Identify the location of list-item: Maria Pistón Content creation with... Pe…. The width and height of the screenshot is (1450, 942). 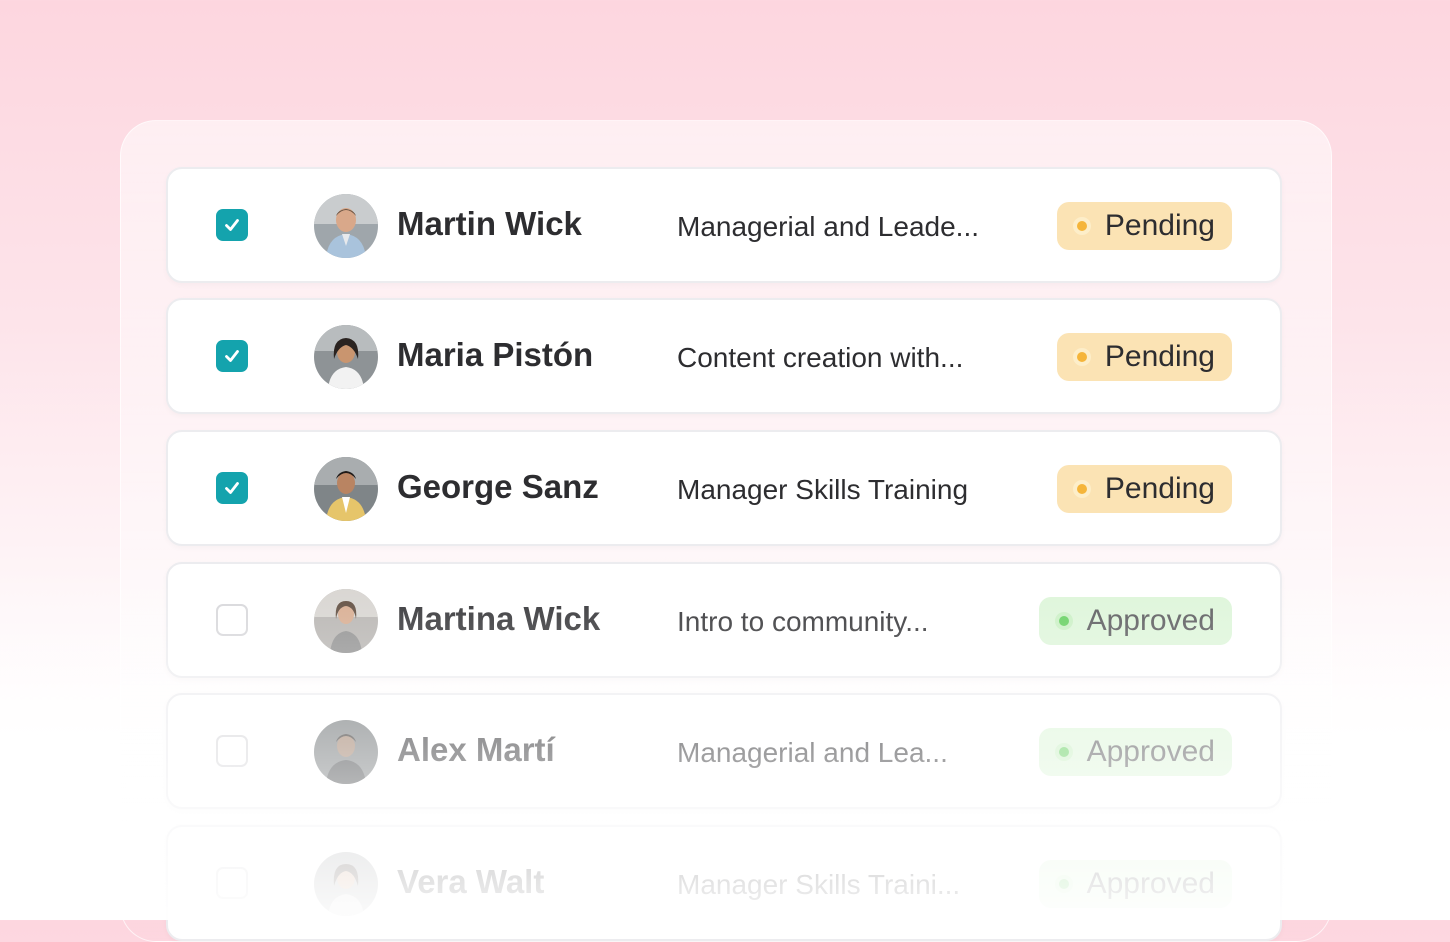
(724, 356).